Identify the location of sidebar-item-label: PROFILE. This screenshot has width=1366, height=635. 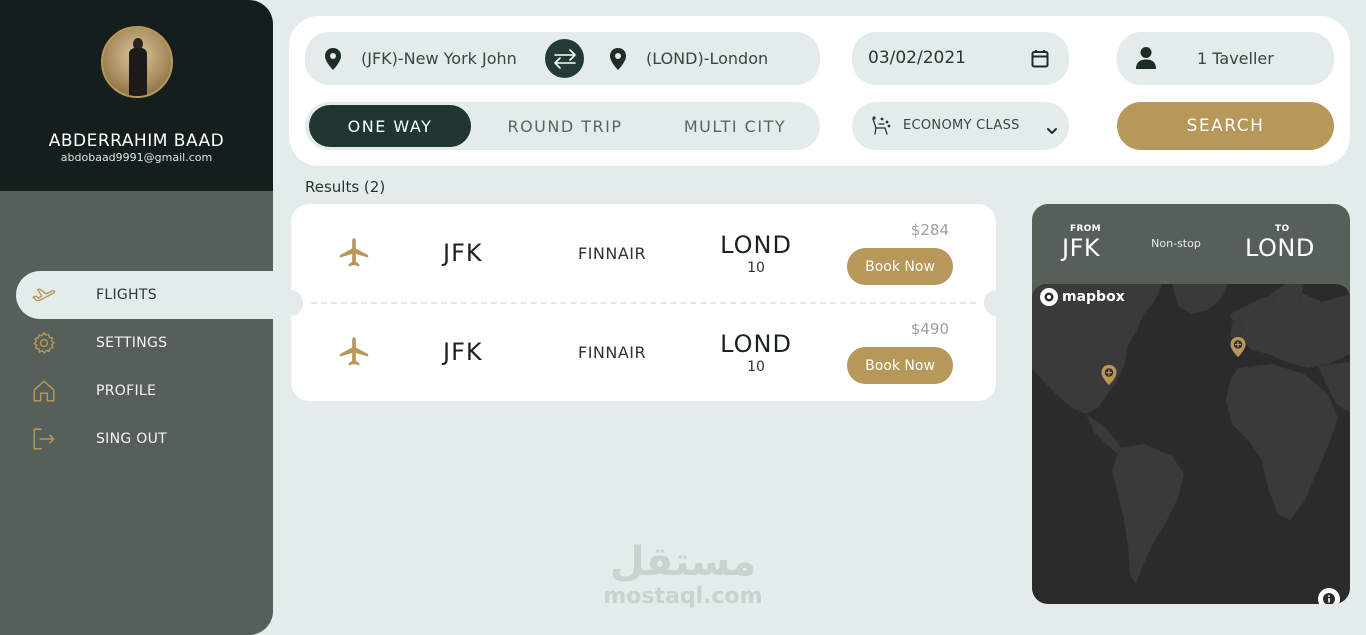
(126, 391).